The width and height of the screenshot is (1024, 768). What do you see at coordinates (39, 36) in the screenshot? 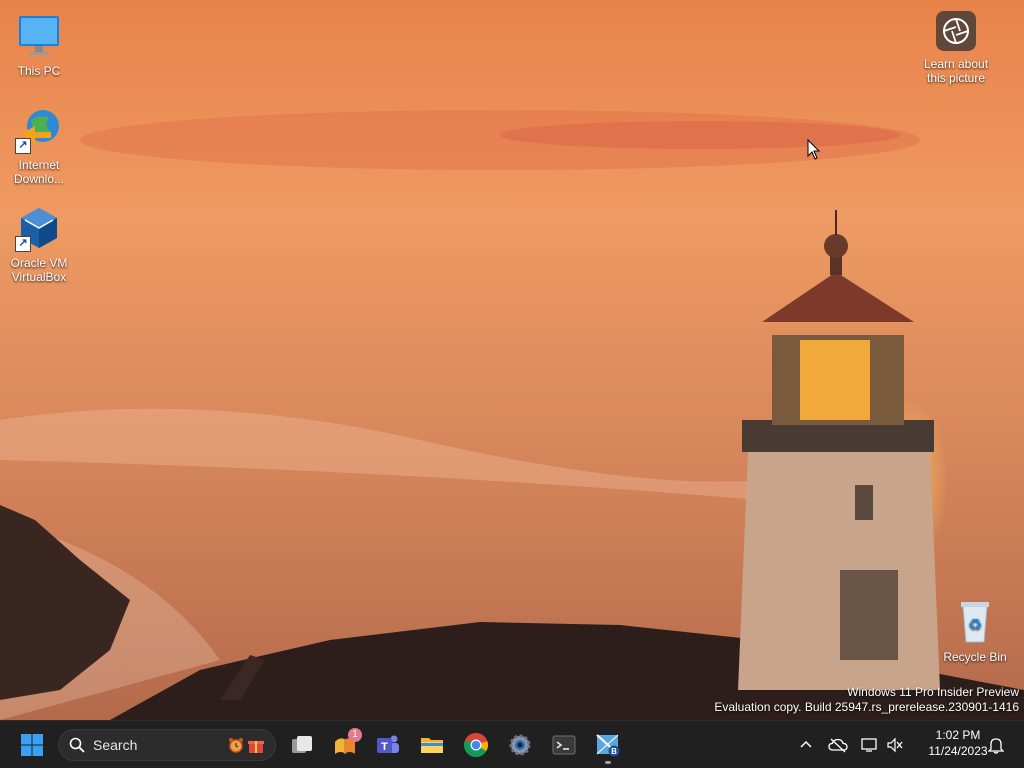
I see `monitor-icon` at bounding box center [39, 36].